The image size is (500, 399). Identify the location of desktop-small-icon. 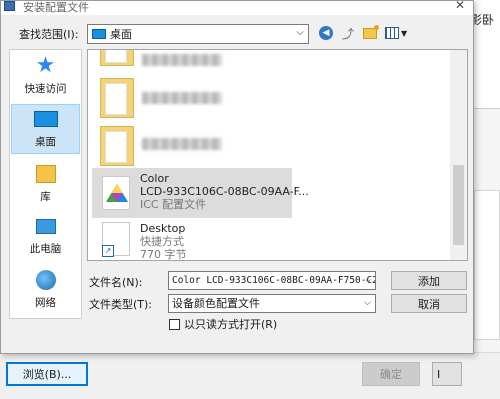
(99, 34).